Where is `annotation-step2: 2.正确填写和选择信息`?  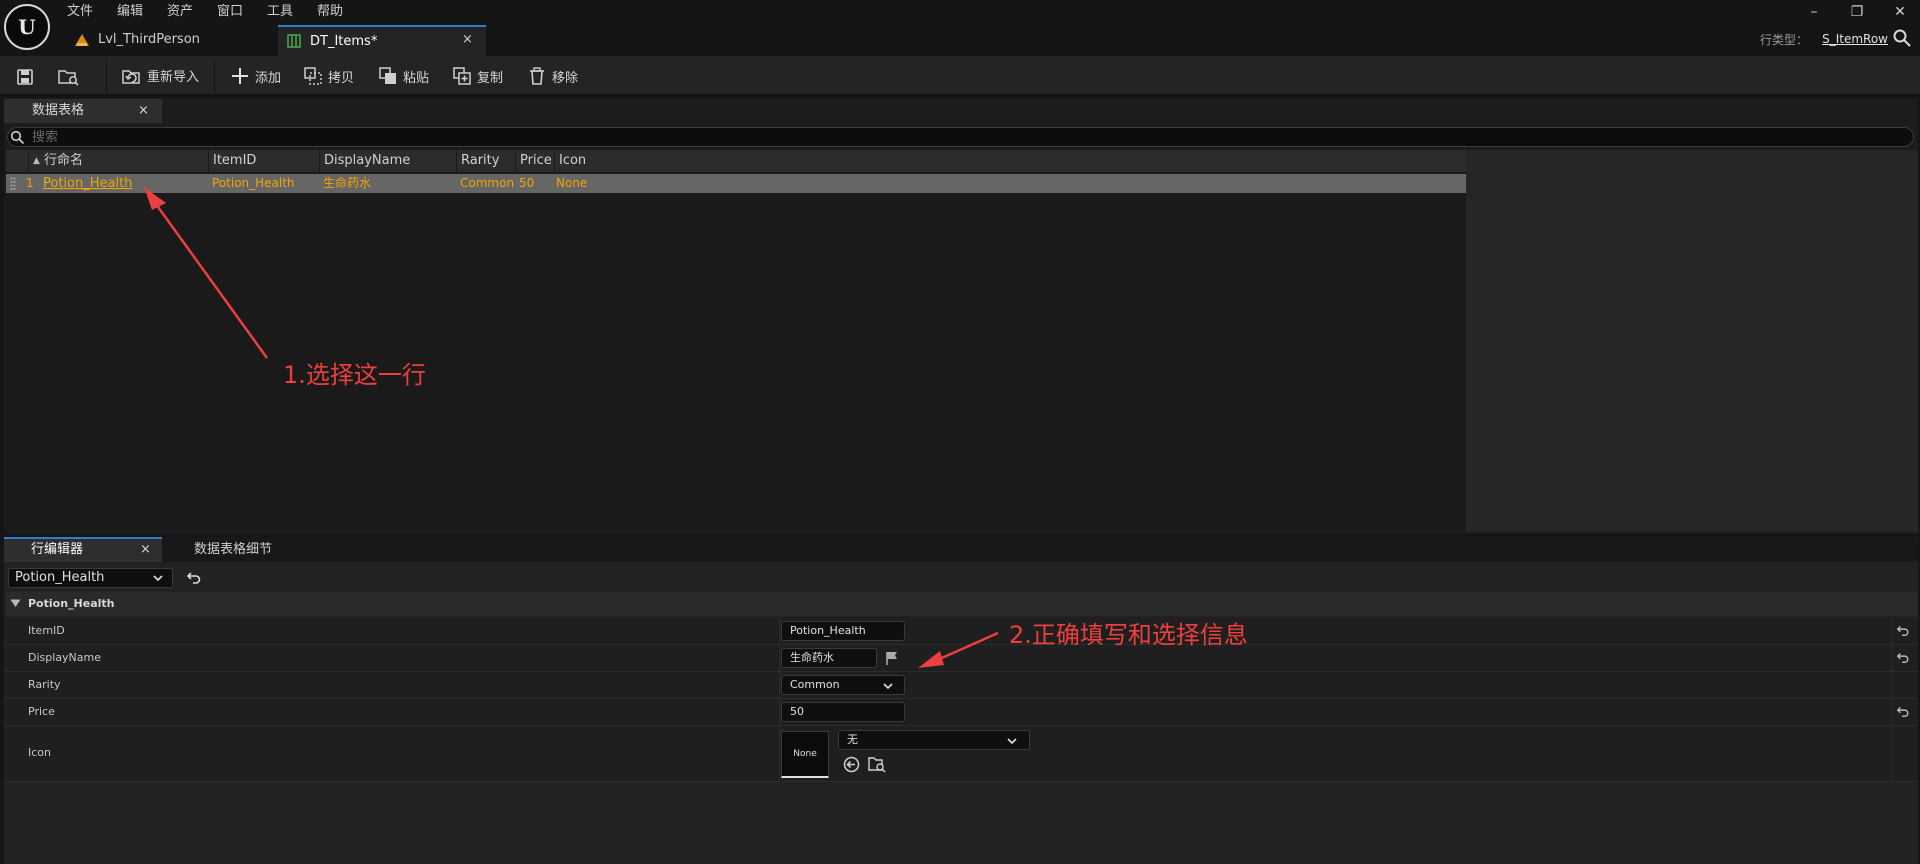 annotation-step2: 2.正确填写和选择信息 is located at coordinates (1128, 635).